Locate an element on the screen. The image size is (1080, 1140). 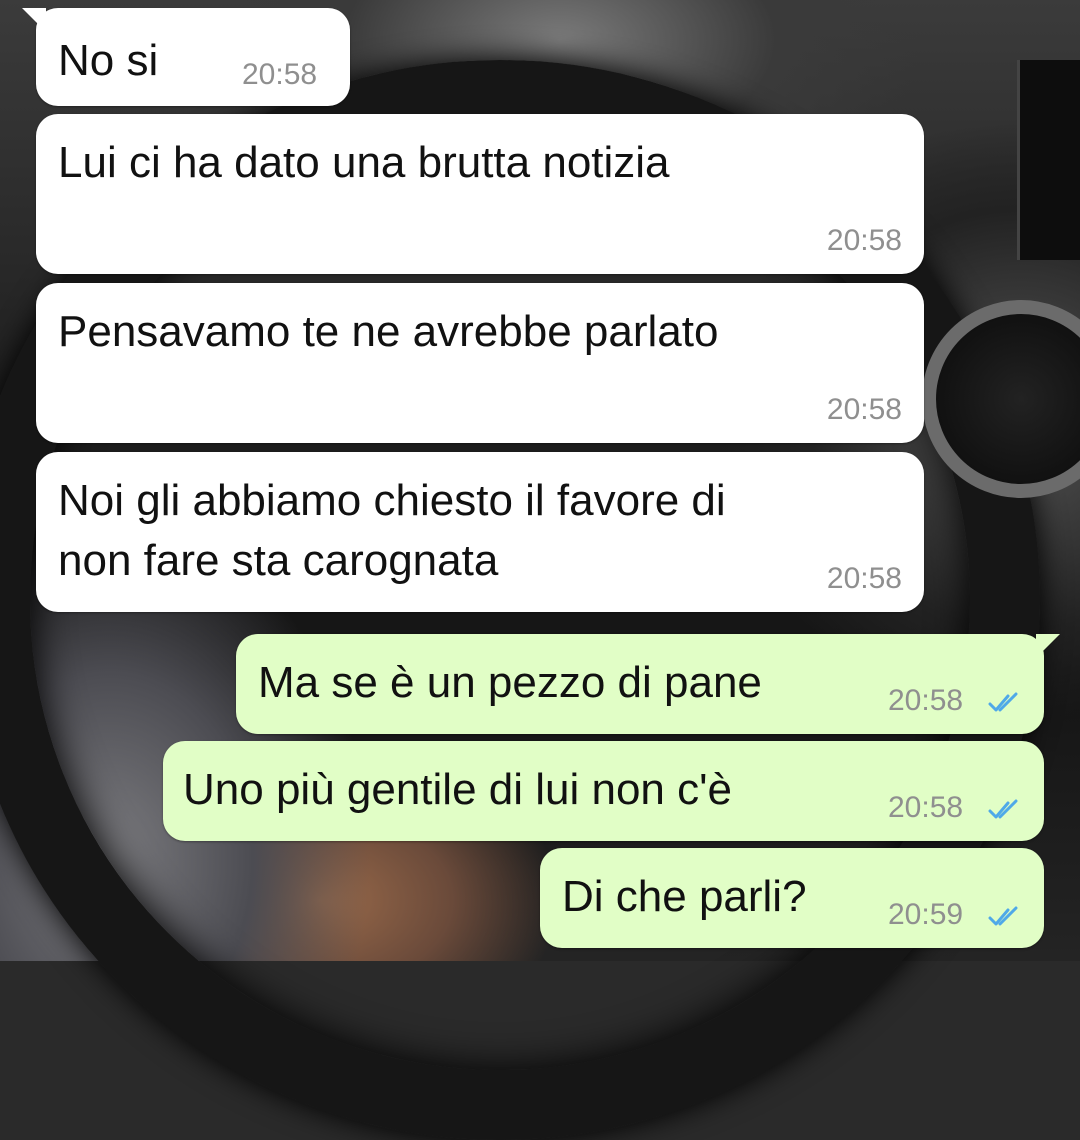
message-text-line: Noi gli abbiamo chiesto il favore di is located at coordinates (392, 500).